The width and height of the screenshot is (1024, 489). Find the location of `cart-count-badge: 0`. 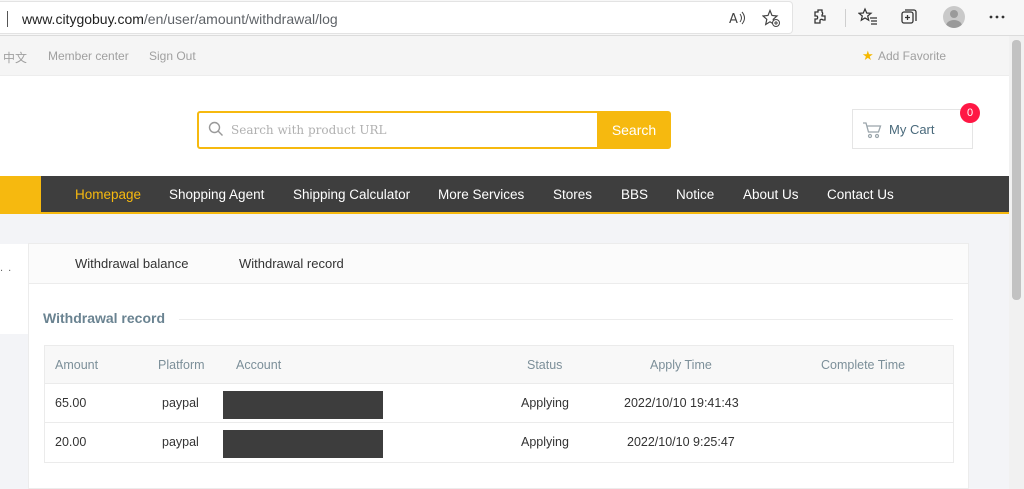

cart-count-badge: 0 is located at coordinates (970, 113).